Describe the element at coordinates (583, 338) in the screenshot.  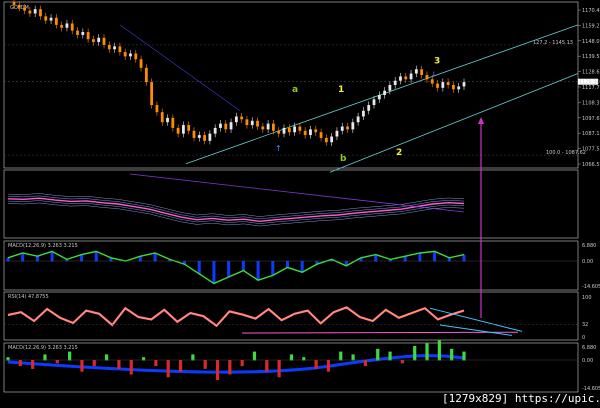
I see `rsi-tick-label: 0` at that location.